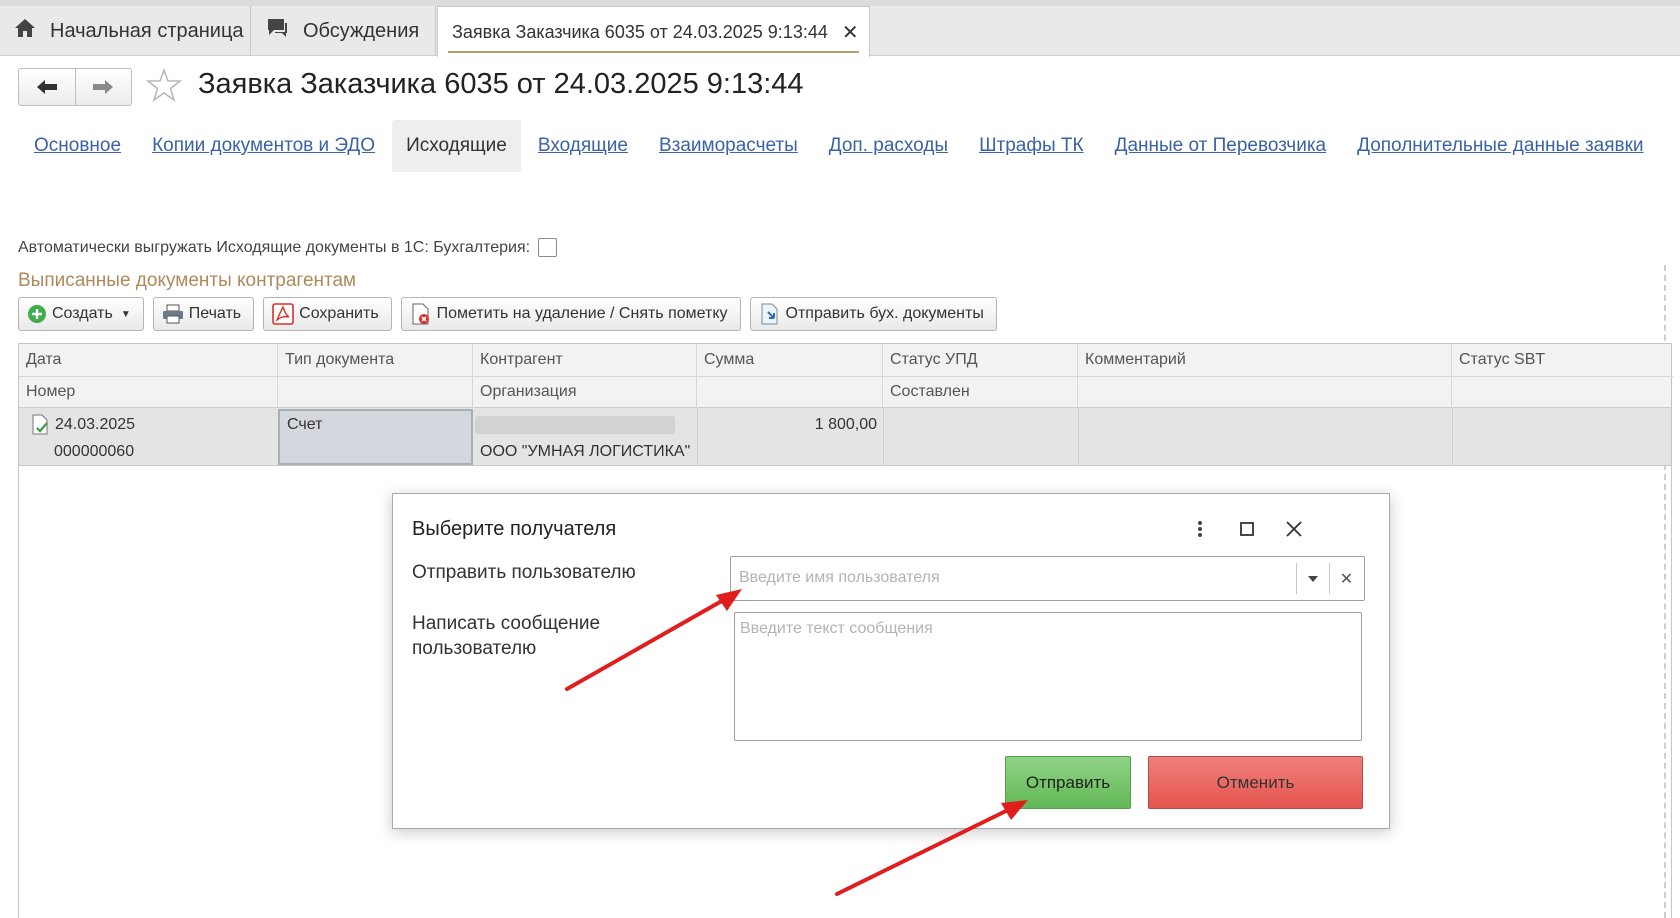 The image size is (1680, 918). I want to click on row-organization: ООО "УМНАЯ ЛОГИСТИКА", so click(585, 451).